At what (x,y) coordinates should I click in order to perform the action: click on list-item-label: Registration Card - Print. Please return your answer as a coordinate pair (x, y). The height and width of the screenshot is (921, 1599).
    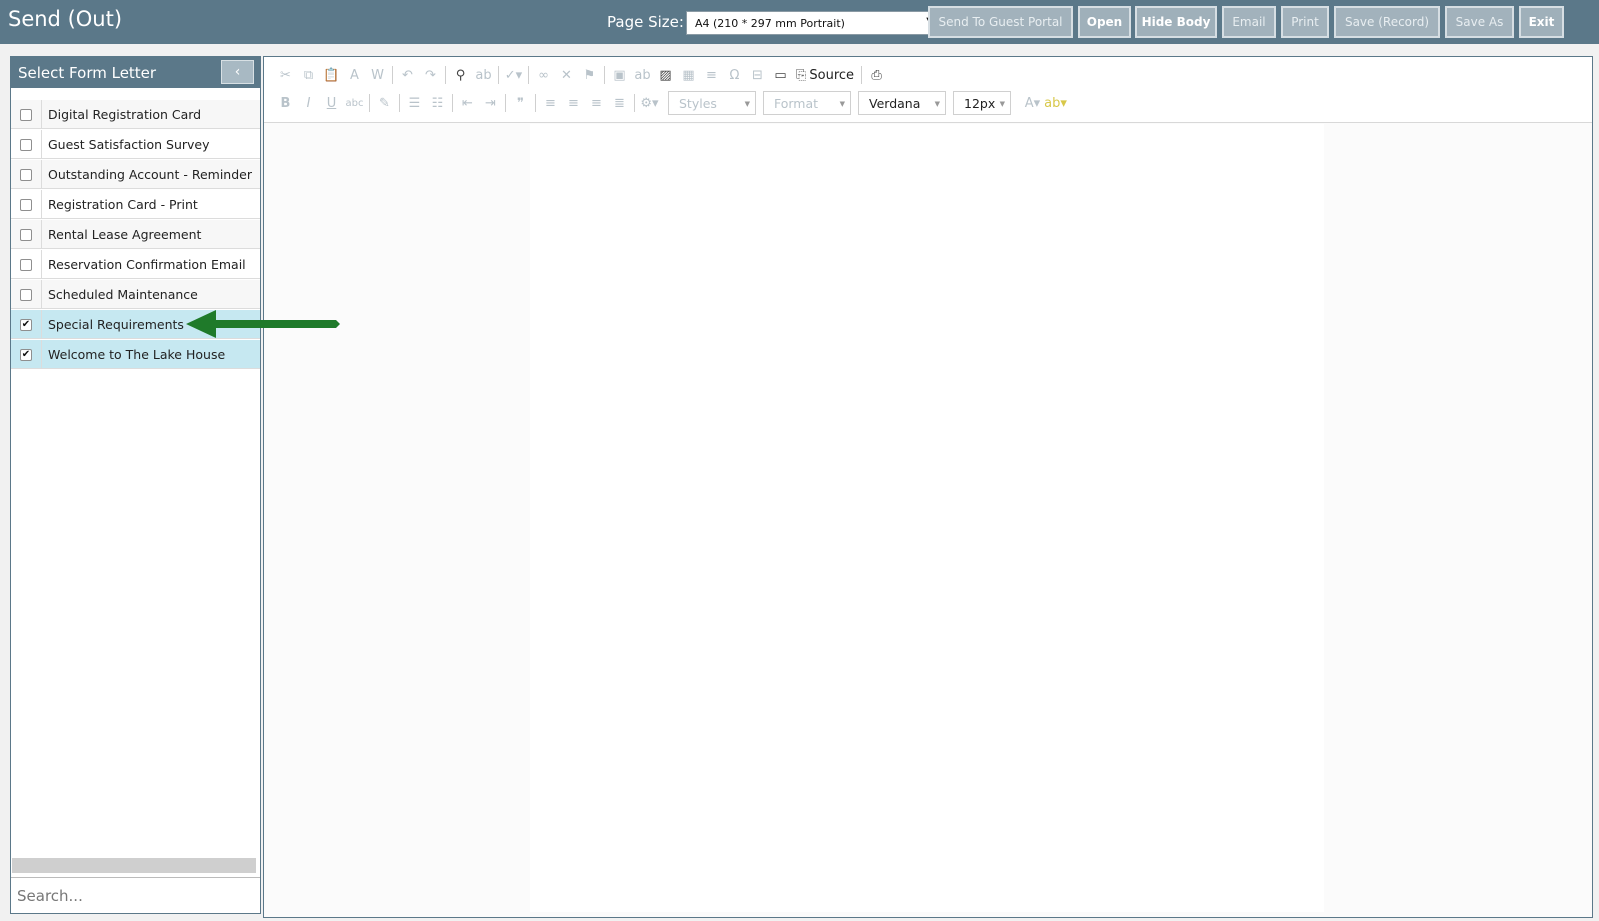
    Looking at the image, I should click on (123, 204).